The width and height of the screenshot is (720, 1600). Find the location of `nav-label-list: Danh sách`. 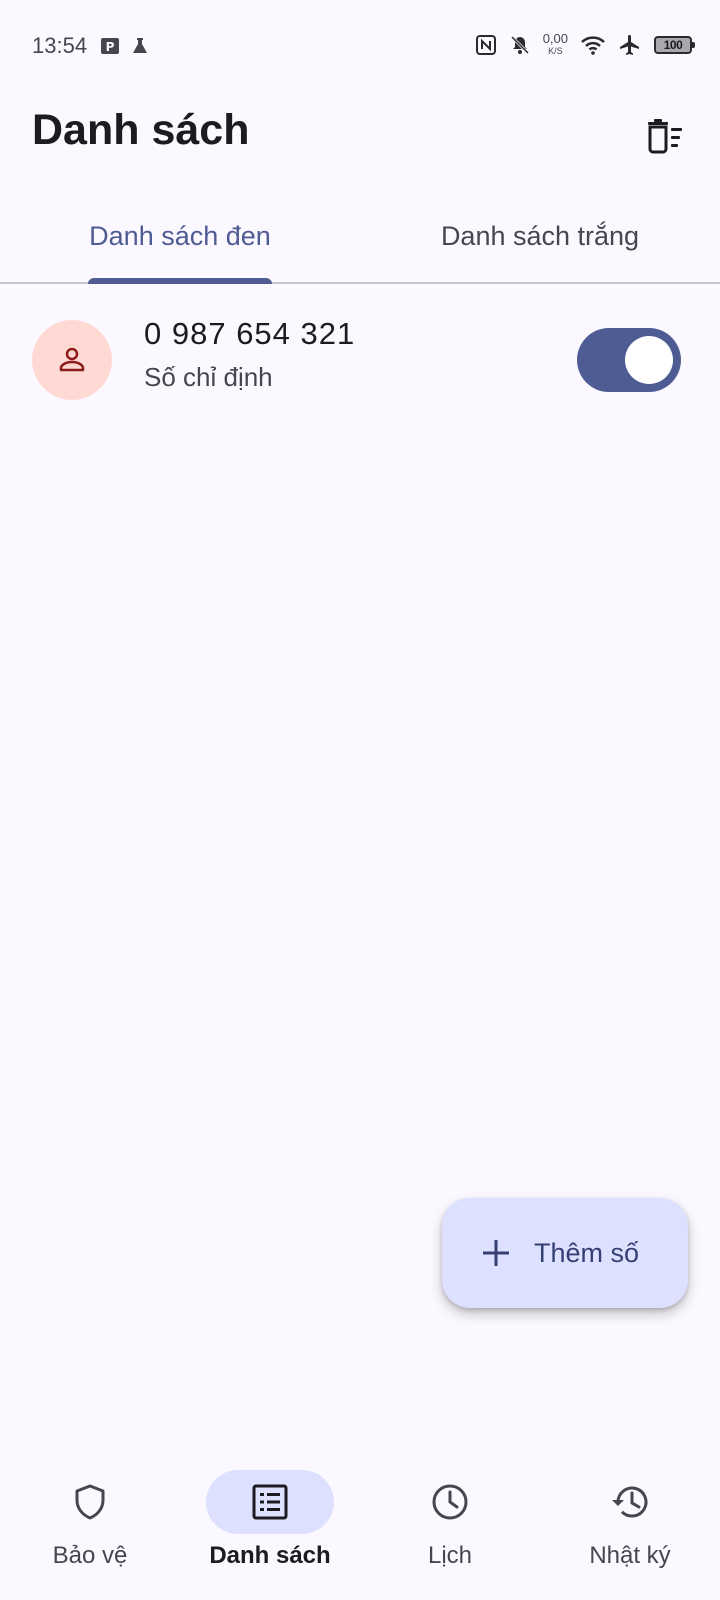

nav-label-list: Danh sách is located at coordinates (270, 1555).